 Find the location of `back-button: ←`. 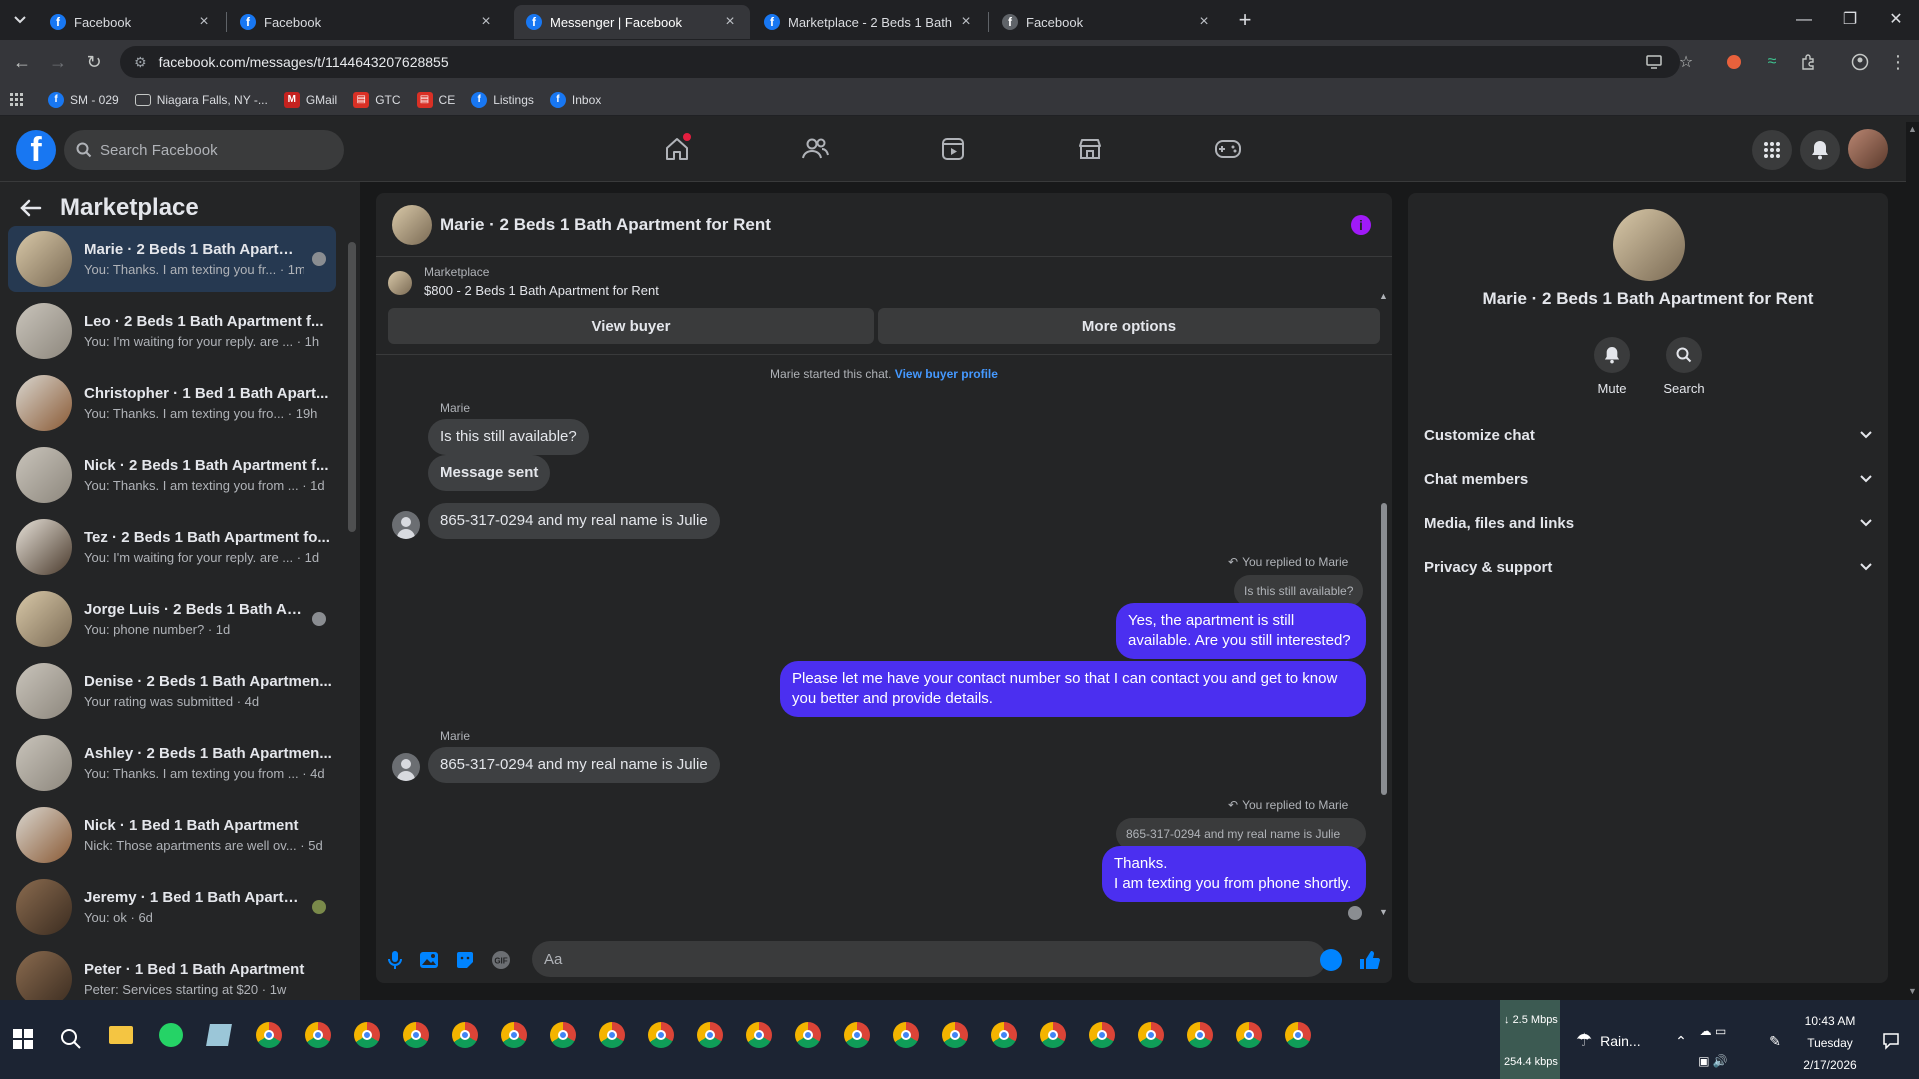

back-button: ← is located at coordinates (22, 62).